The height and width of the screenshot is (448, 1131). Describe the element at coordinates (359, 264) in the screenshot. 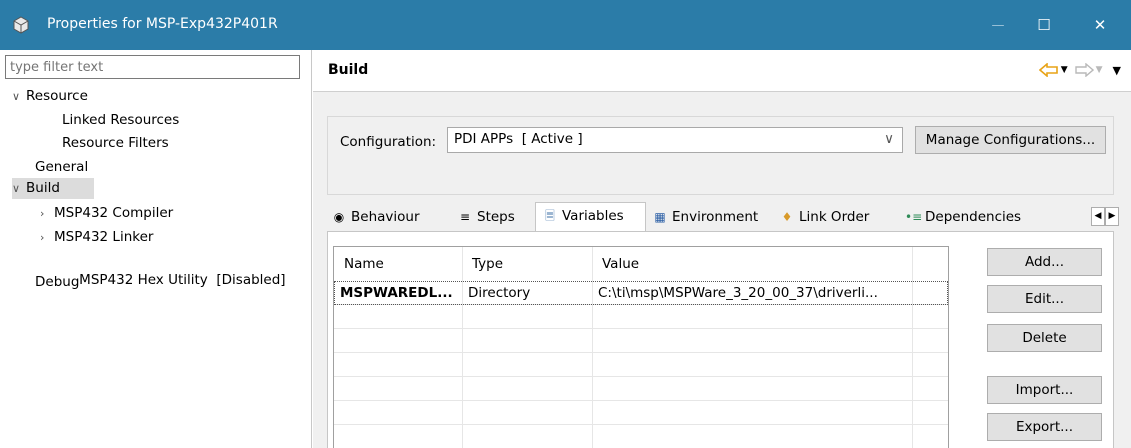

I see `column-header-name: Name` at that location.